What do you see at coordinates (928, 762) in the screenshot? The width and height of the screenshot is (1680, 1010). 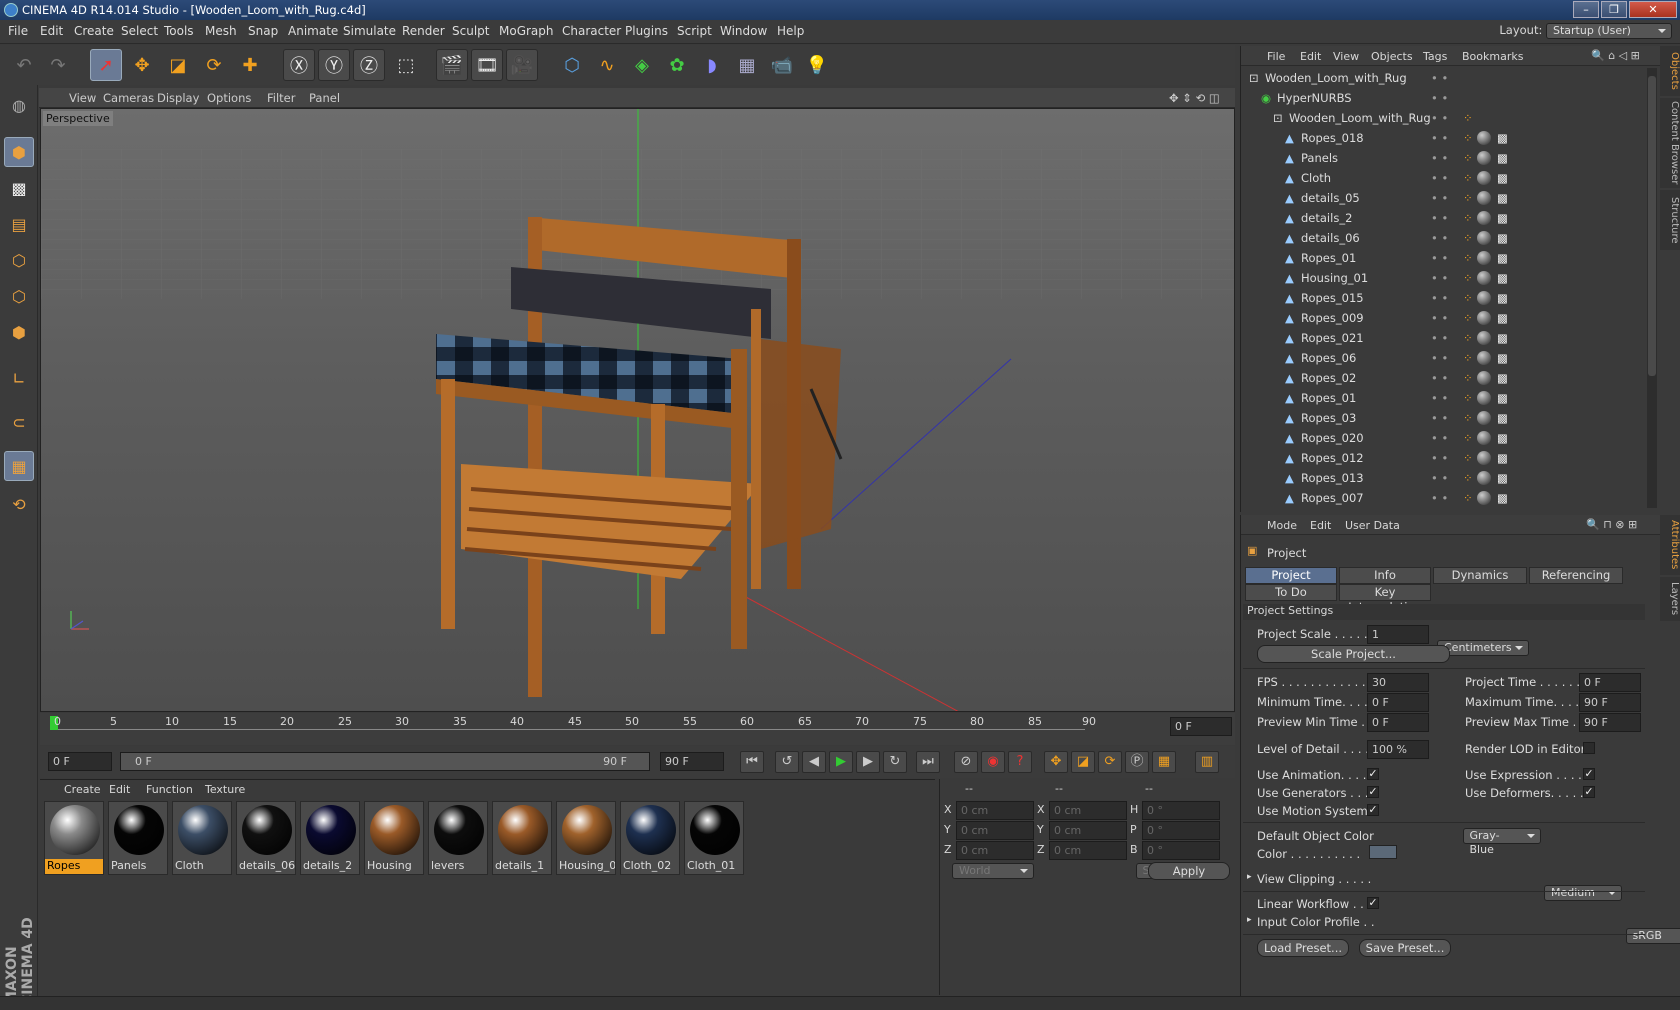 I see `go-to-end-icon: ⏭` at bounding box center [928, 762].